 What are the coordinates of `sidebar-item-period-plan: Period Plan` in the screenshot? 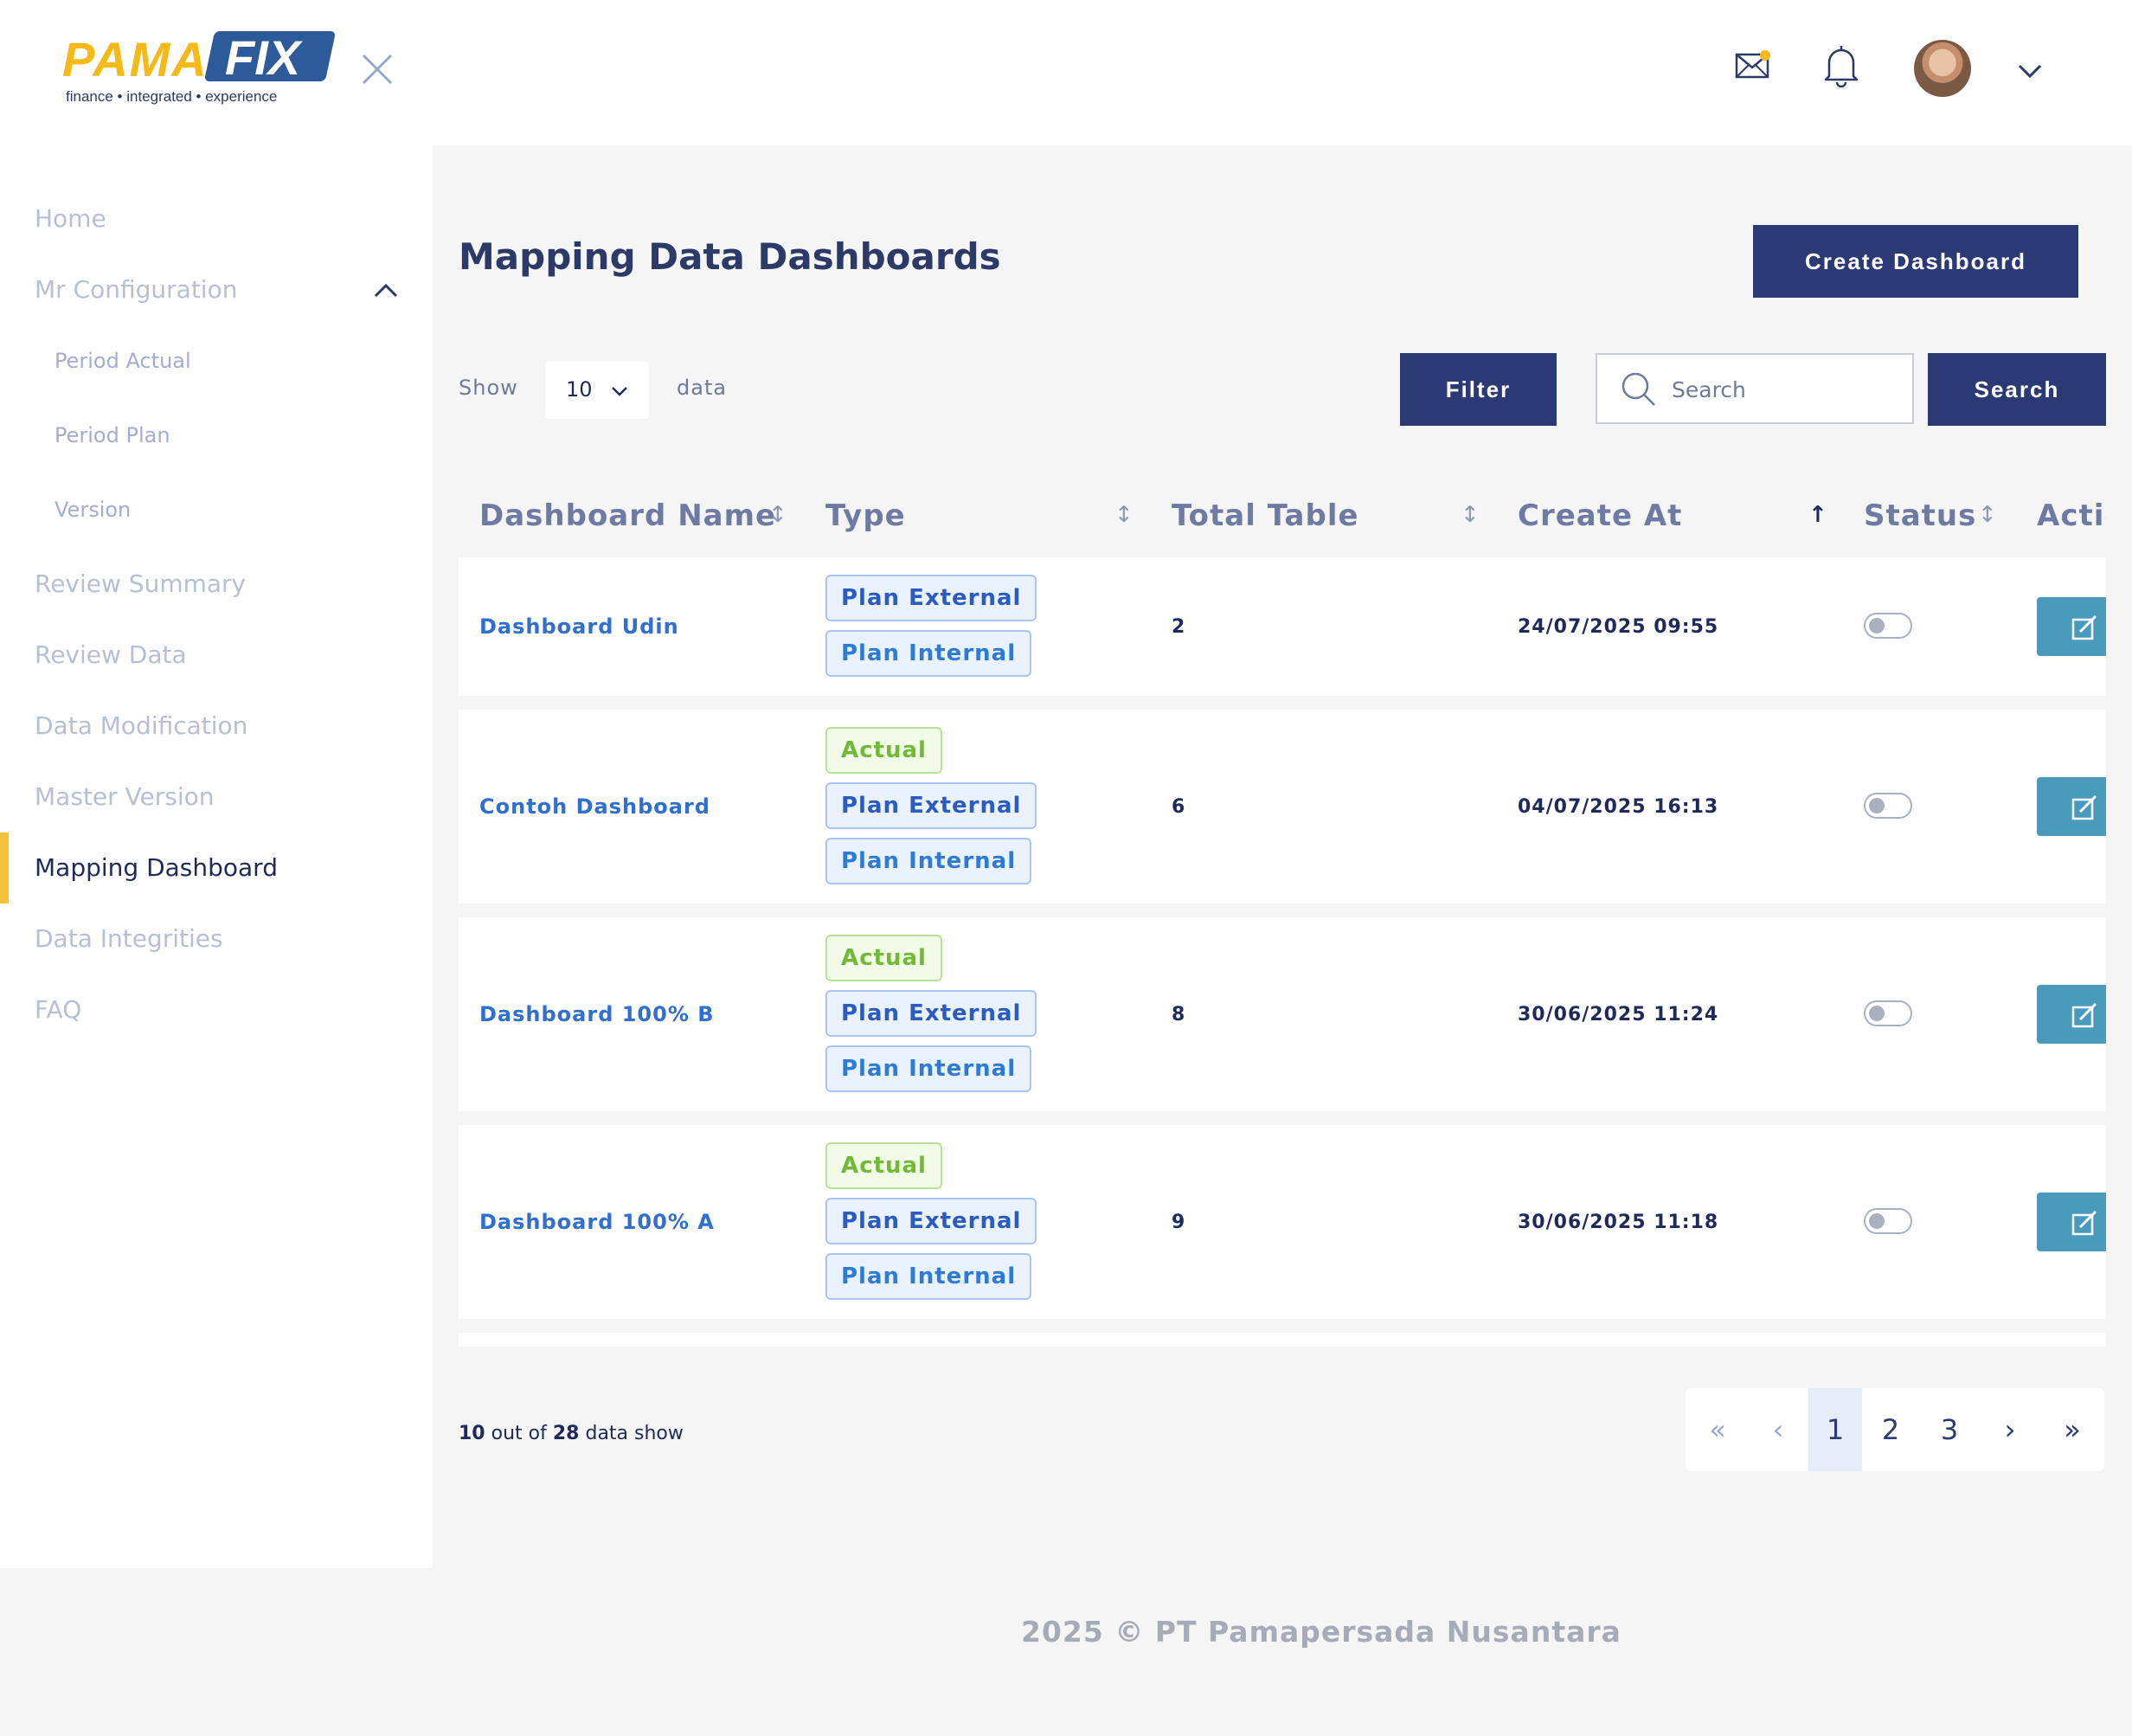 It's located at (112, 435).